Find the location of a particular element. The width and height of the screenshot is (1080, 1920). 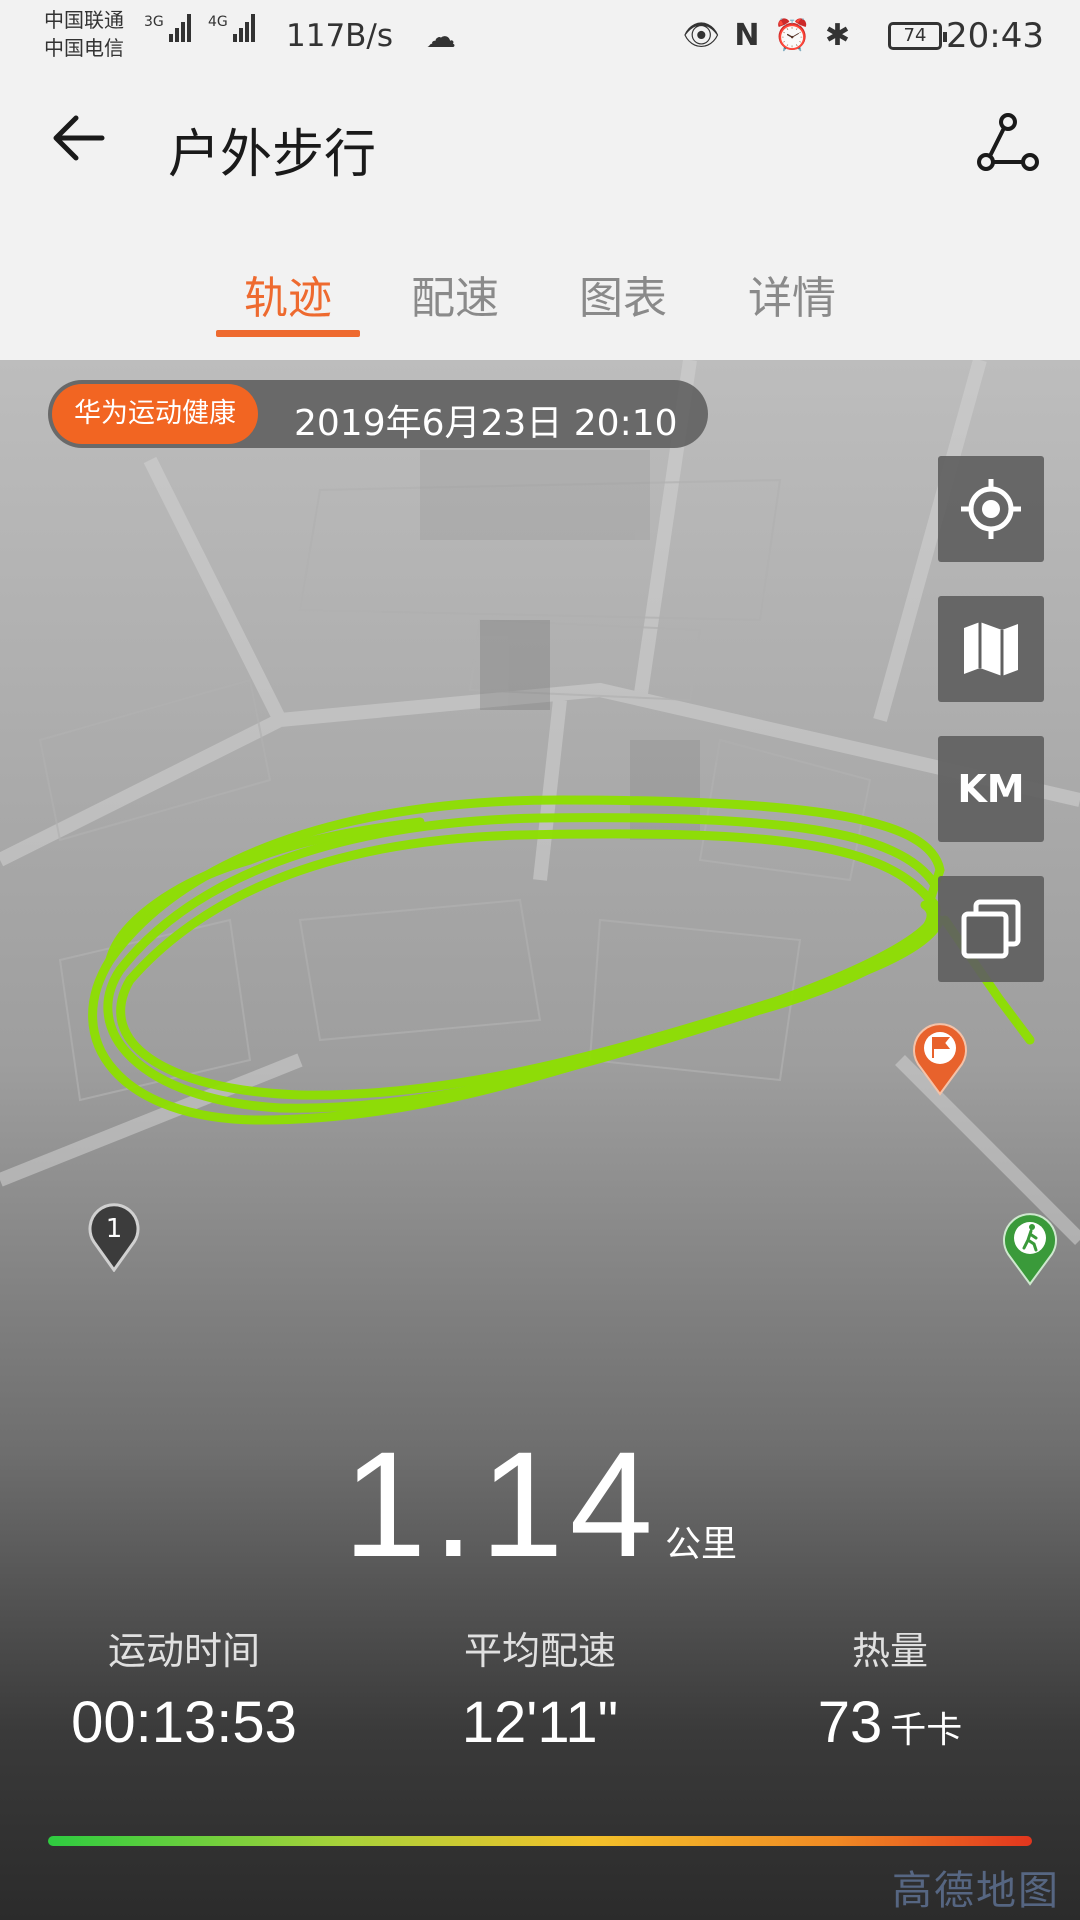

stat-label: 热量 is located at coordinates (889, 1651).